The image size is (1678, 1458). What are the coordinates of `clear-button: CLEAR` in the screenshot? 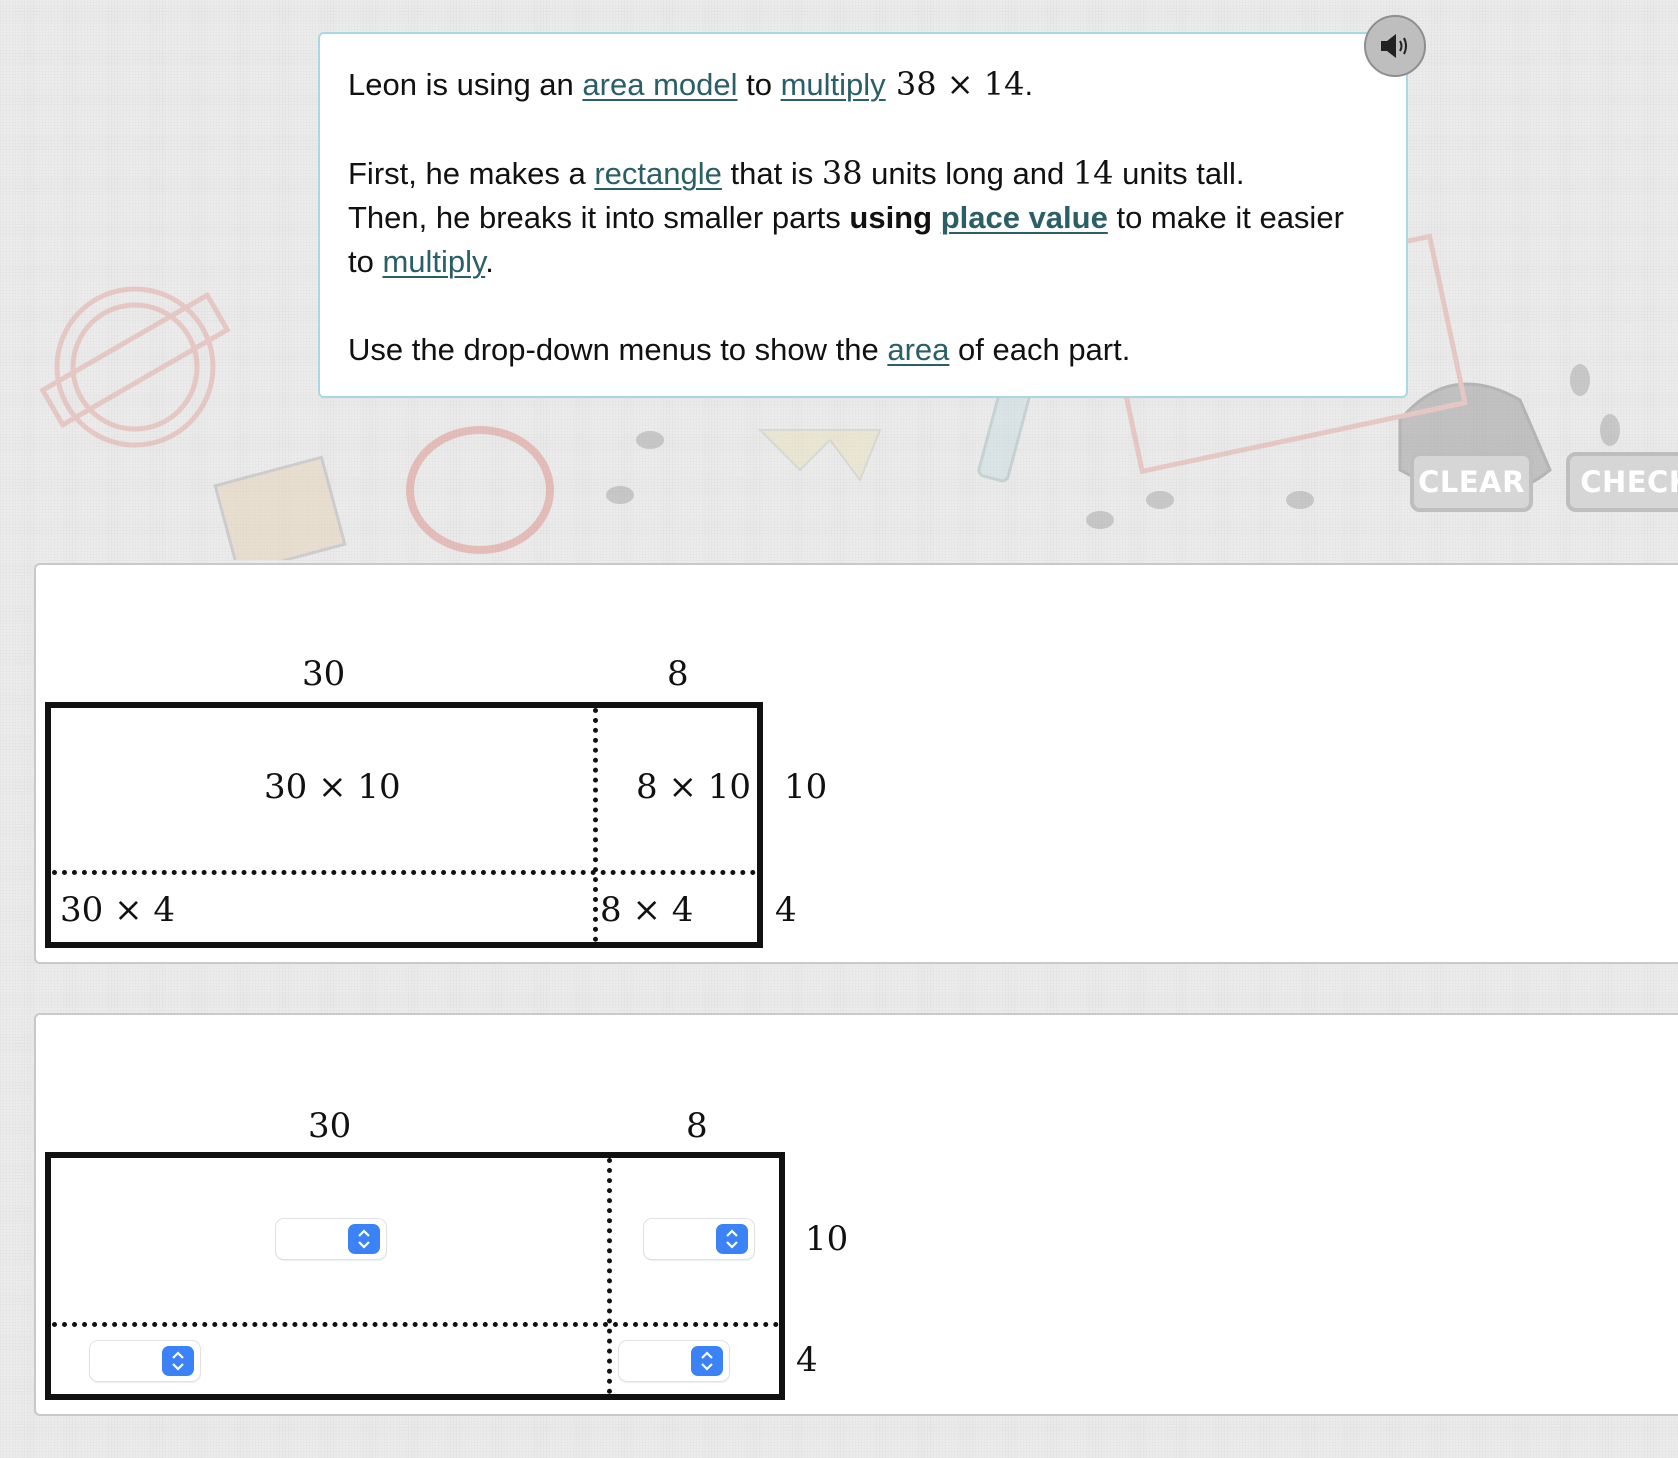 It's located at (1471, 482).